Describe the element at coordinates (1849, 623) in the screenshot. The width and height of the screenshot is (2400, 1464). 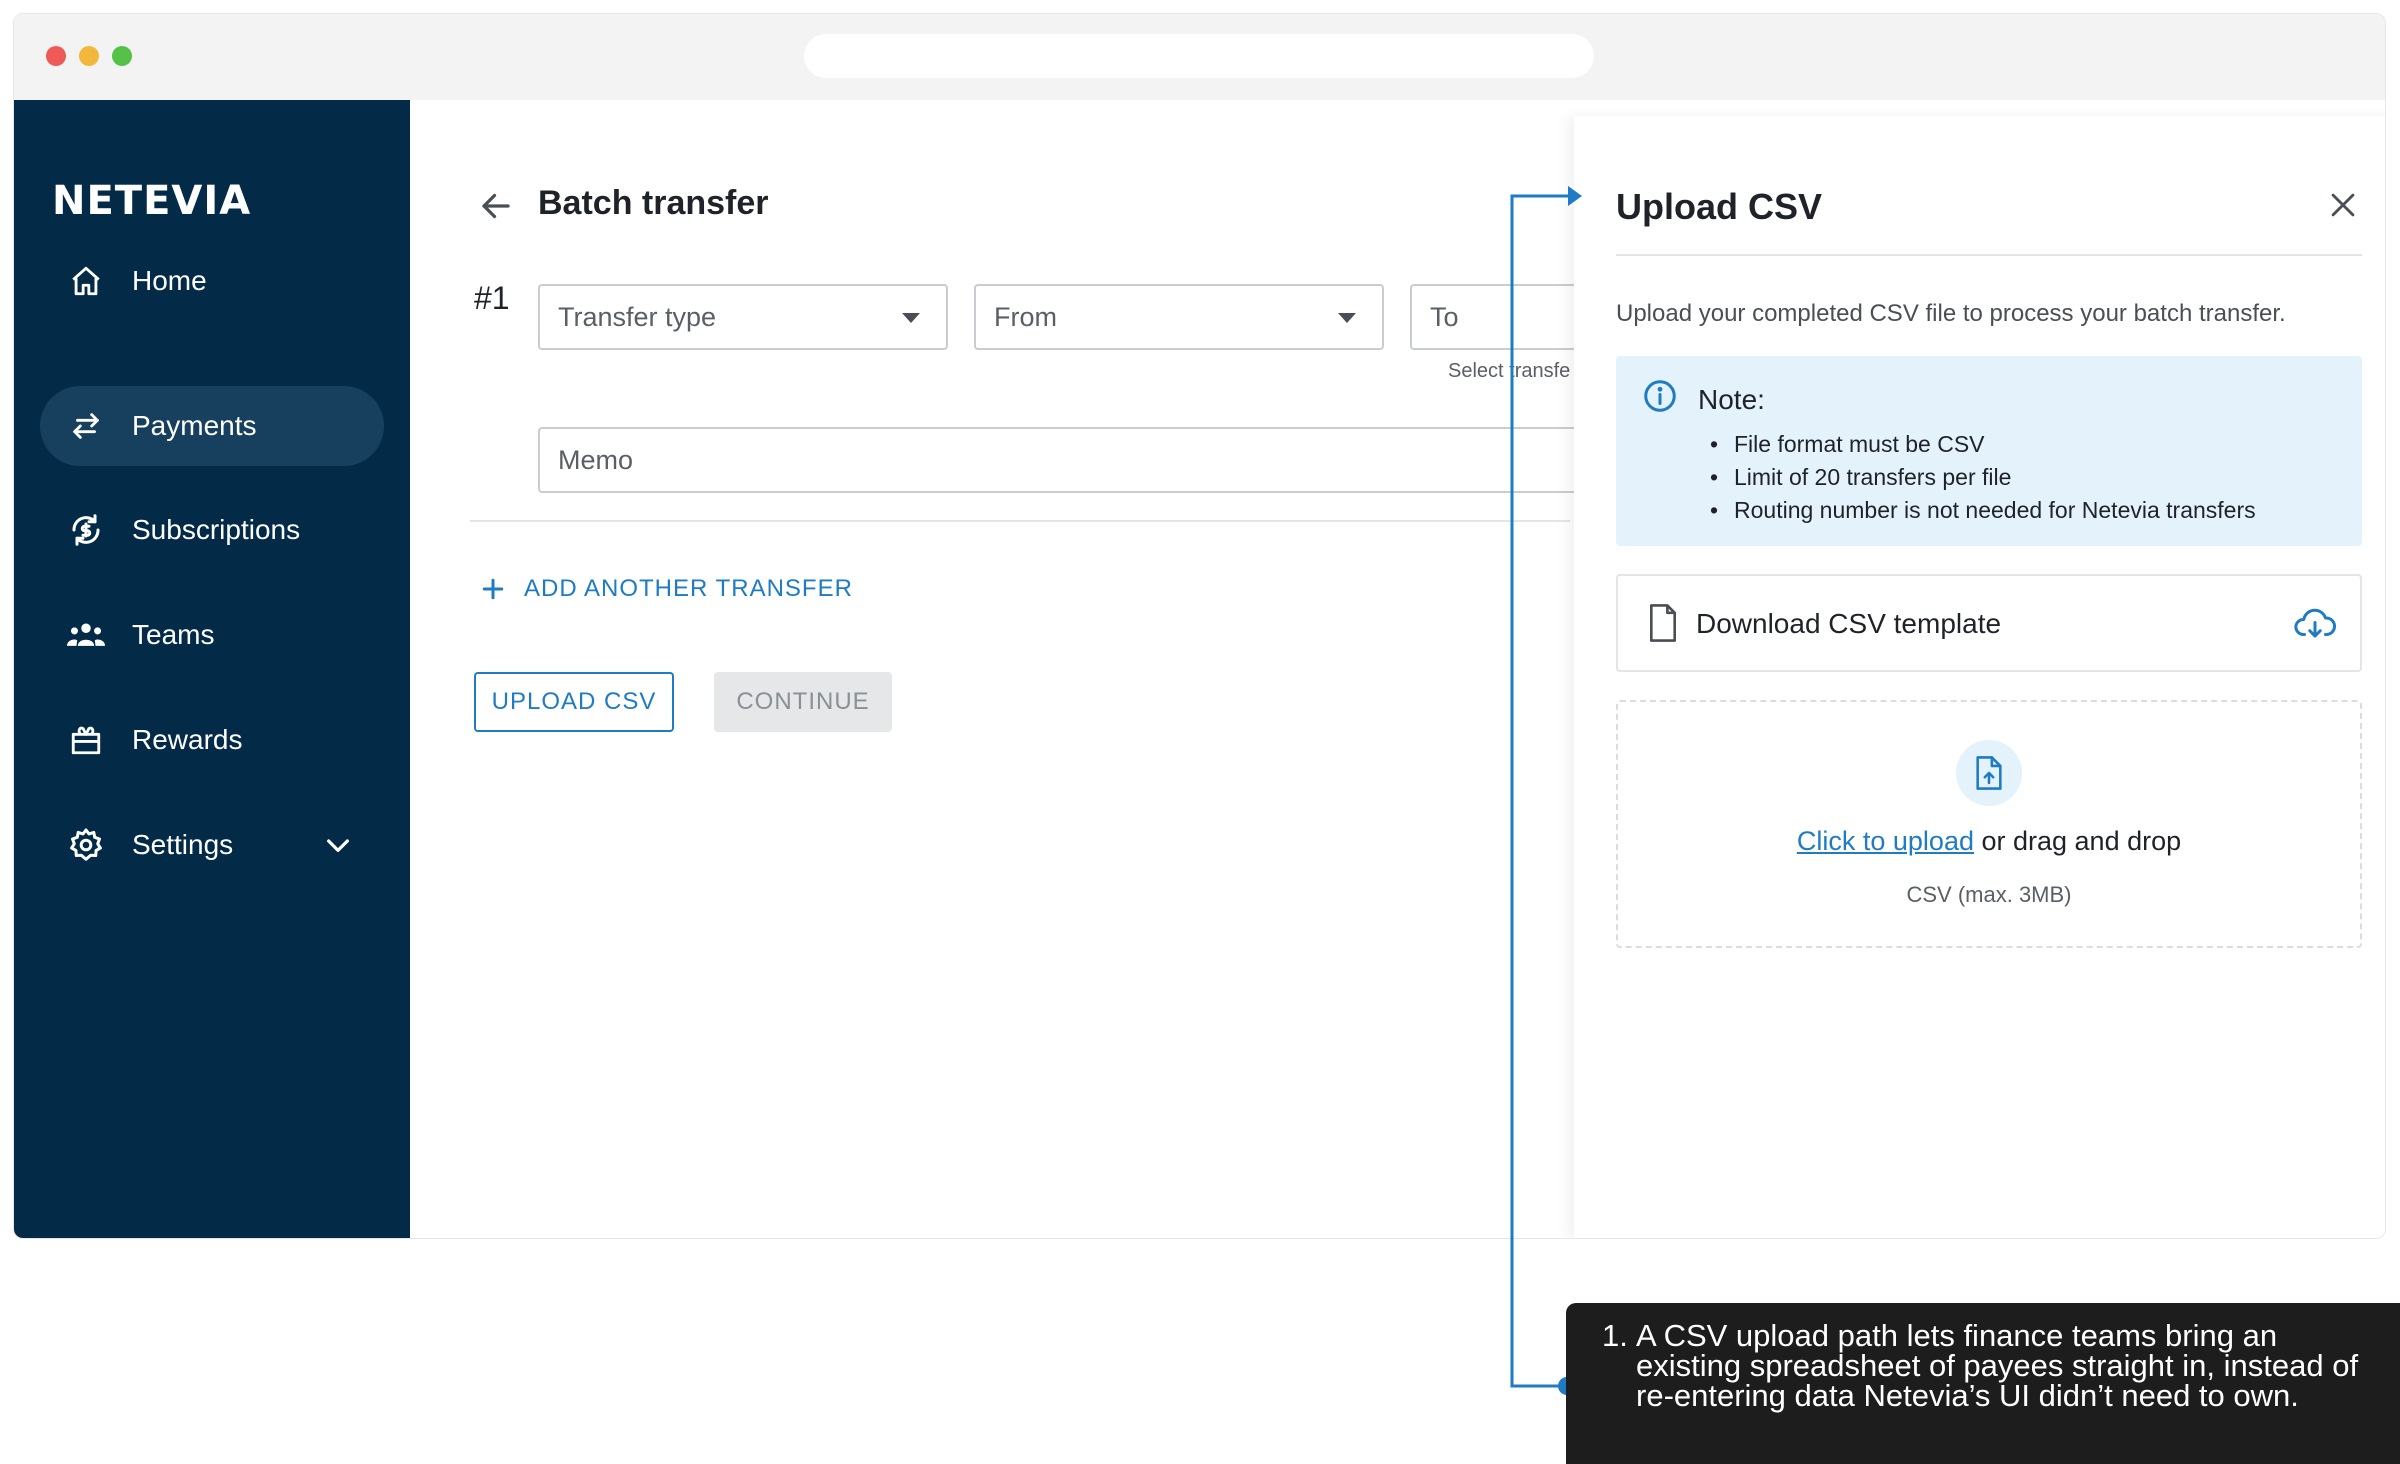
I see `download-csv-template-label: Download CSV template` at that location.